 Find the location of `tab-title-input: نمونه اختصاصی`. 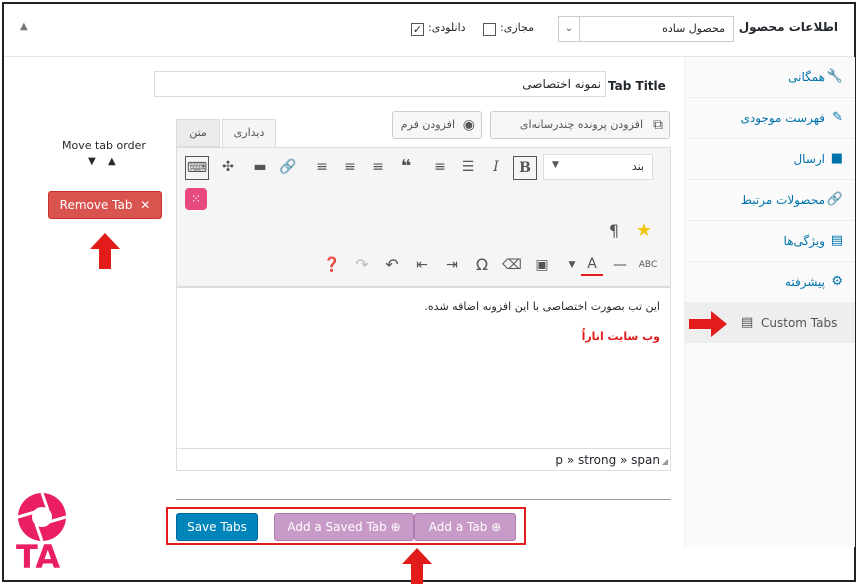

tab-title-input: نمونه اختصاصی is located at coordinates (380, 84).